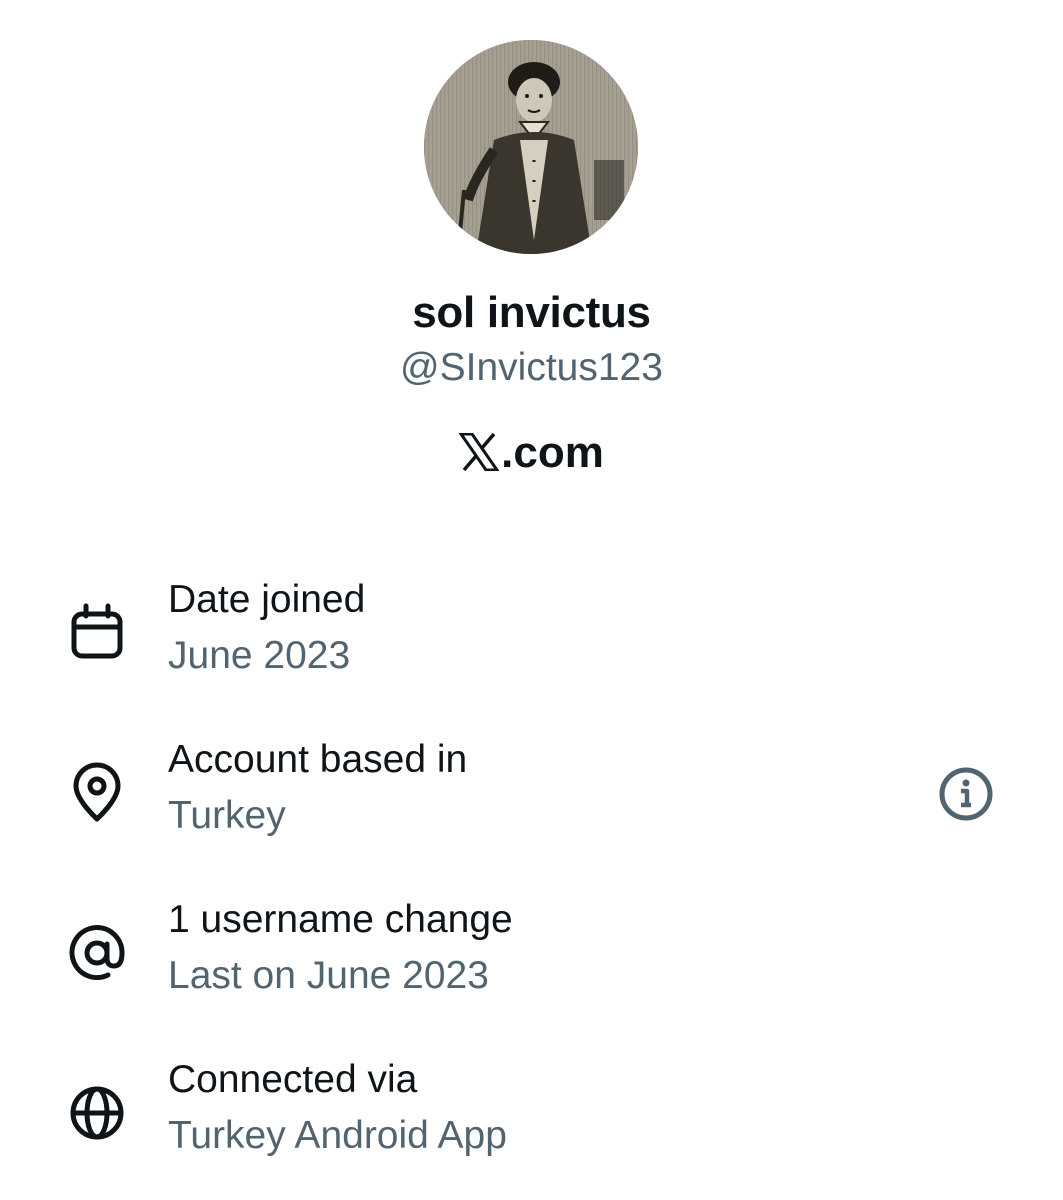 Image resolution: width=1063 pixels, height=1200 pixels. What do you see at coordinates (293, 1079) in the screenshot?
I see `detail-title: Connected via` at bounding box center [293, 1079].